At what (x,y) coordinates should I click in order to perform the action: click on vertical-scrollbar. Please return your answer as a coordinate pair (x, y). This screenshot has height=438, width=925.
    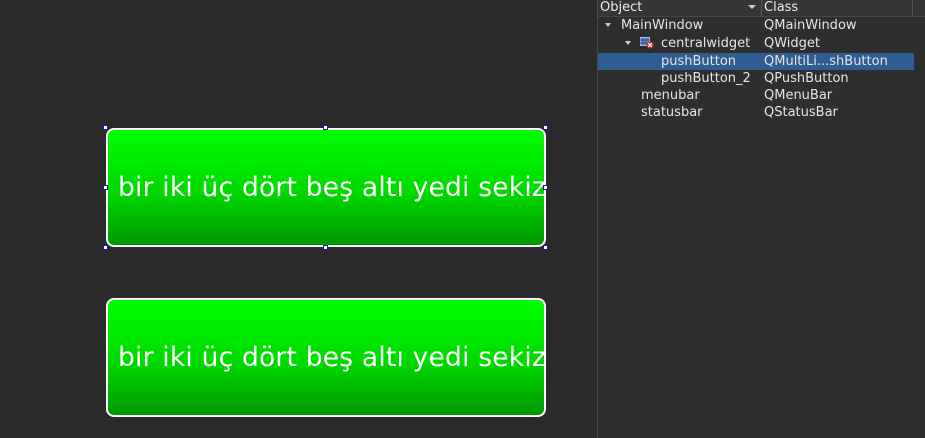
    Looking at the image, I should click on (919, 227).